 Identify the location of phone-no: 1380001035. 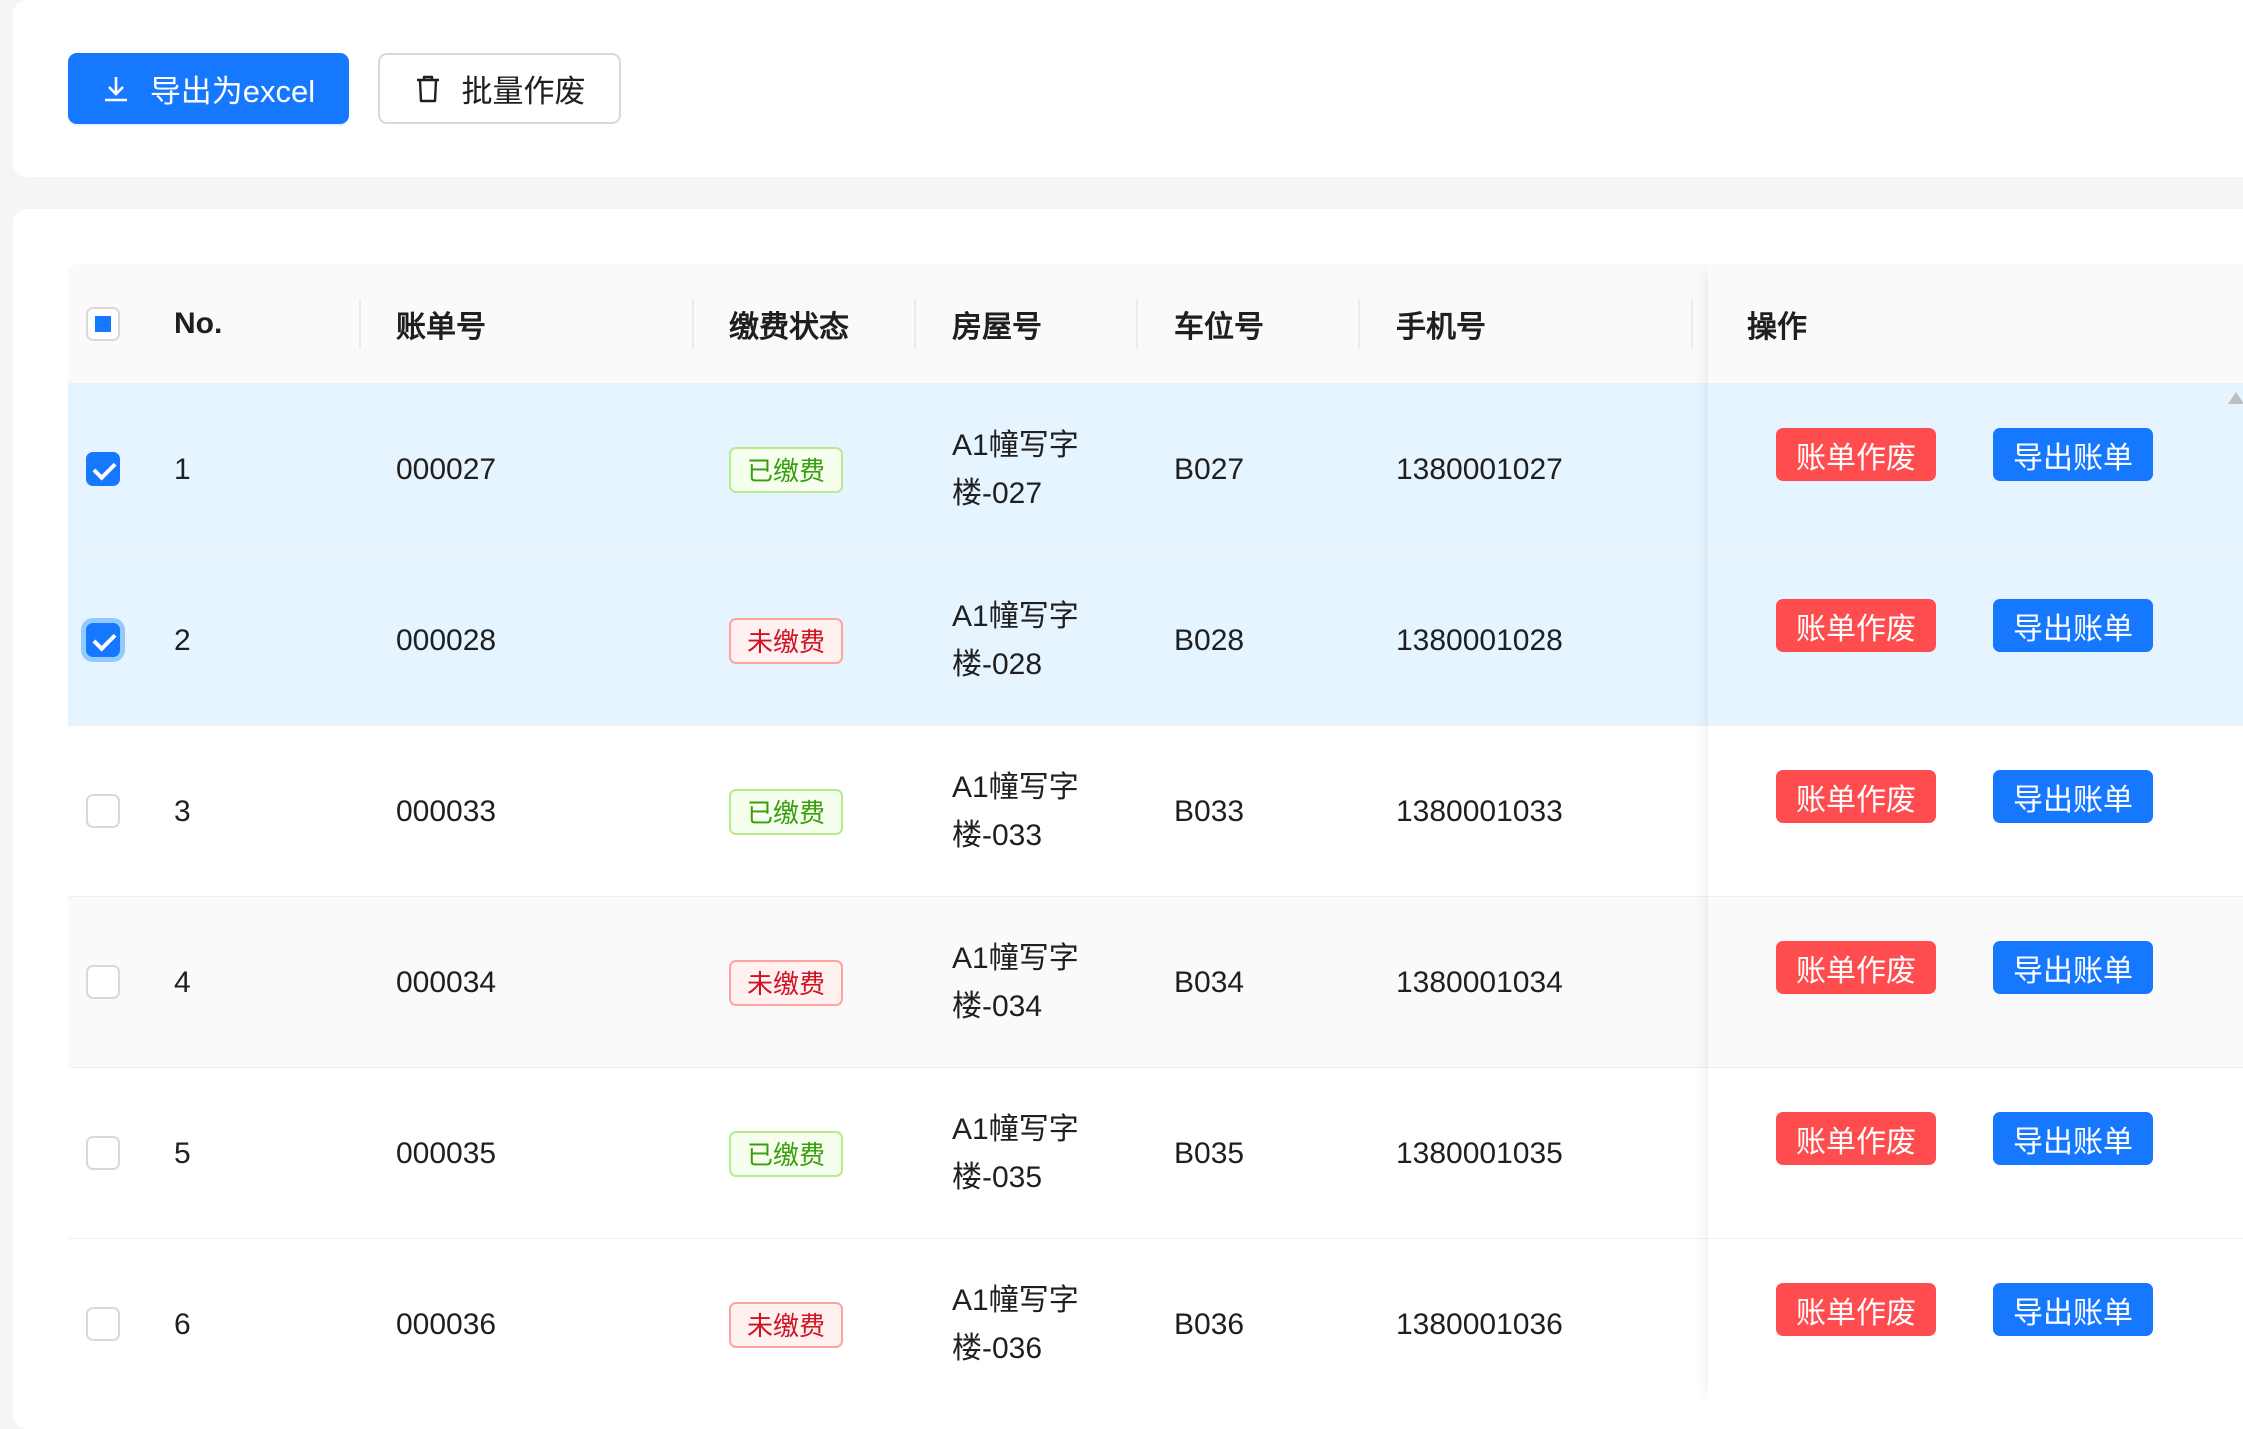
(1479, 1153).